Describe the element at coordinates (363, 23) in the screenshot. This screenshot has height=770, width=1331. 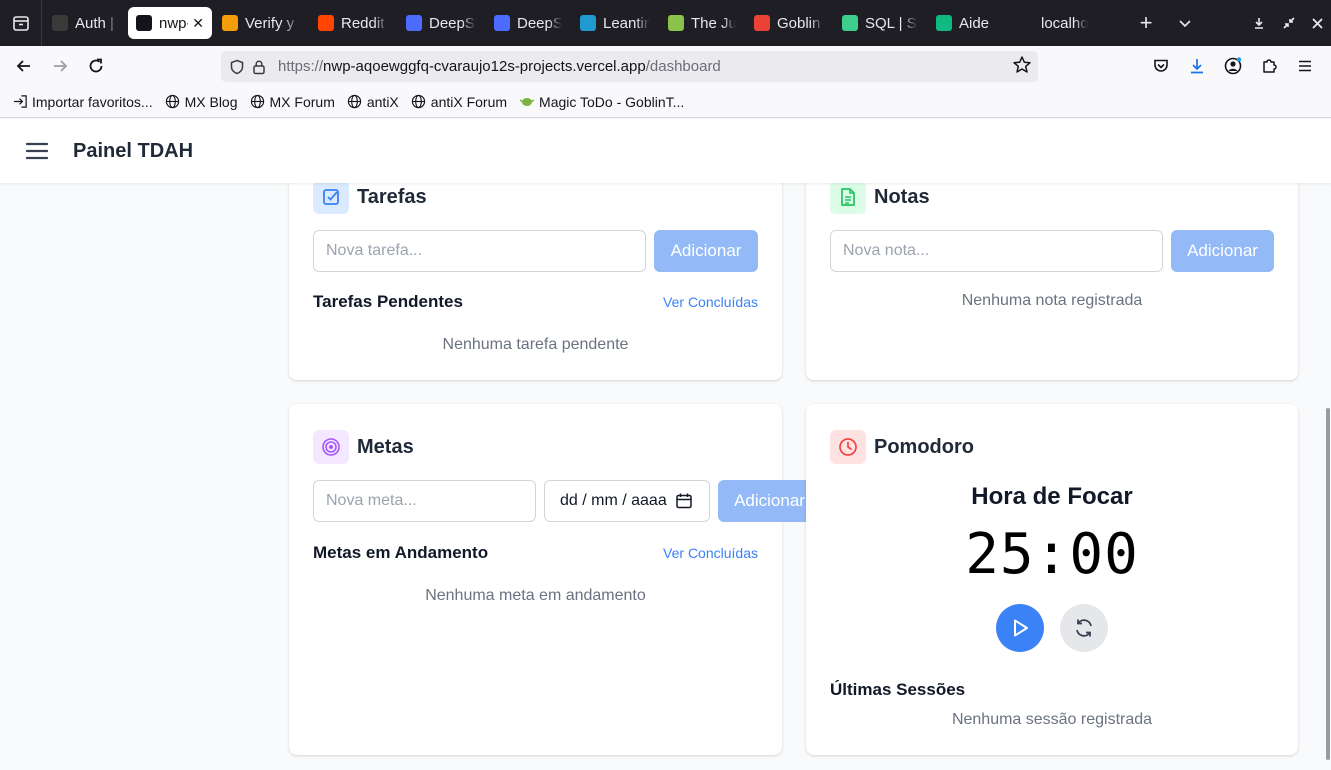
I see `tab-title: Reddit` at that location.